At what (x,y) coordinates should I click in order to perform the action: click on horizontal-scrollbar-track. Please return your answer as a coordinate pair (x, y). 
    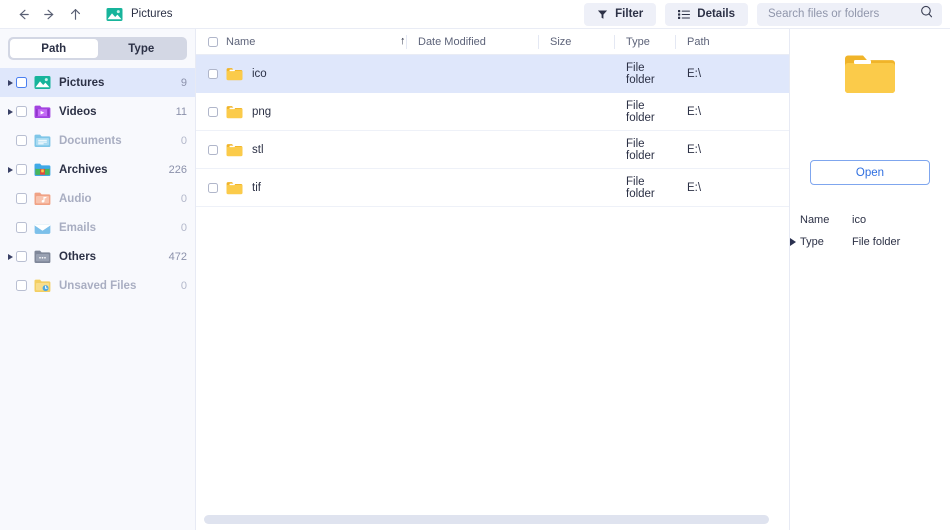
    Looking at the image, I should click on (492, 519).